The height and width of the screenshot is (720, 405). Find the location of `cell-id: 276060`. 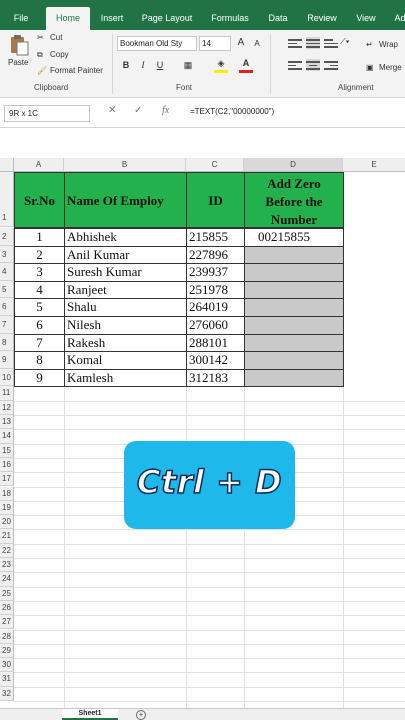

cell-id: 276060 is located at coordinates (215, 325).